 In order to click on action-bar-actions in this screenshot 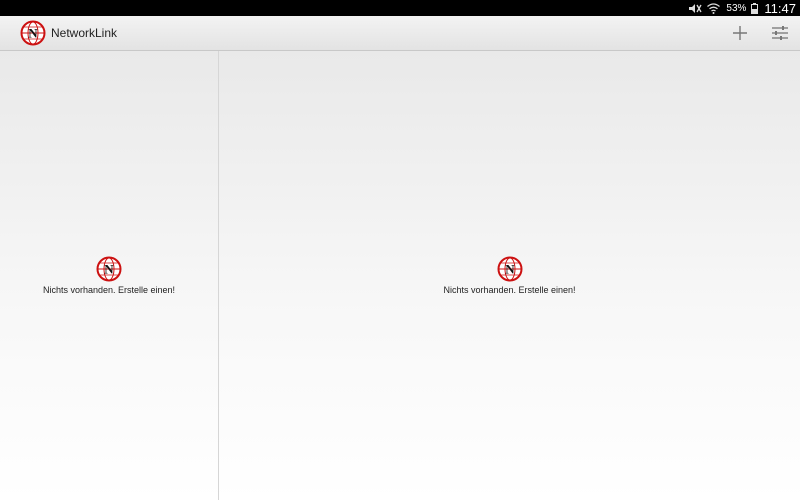, I will do `click(760, 33)`.